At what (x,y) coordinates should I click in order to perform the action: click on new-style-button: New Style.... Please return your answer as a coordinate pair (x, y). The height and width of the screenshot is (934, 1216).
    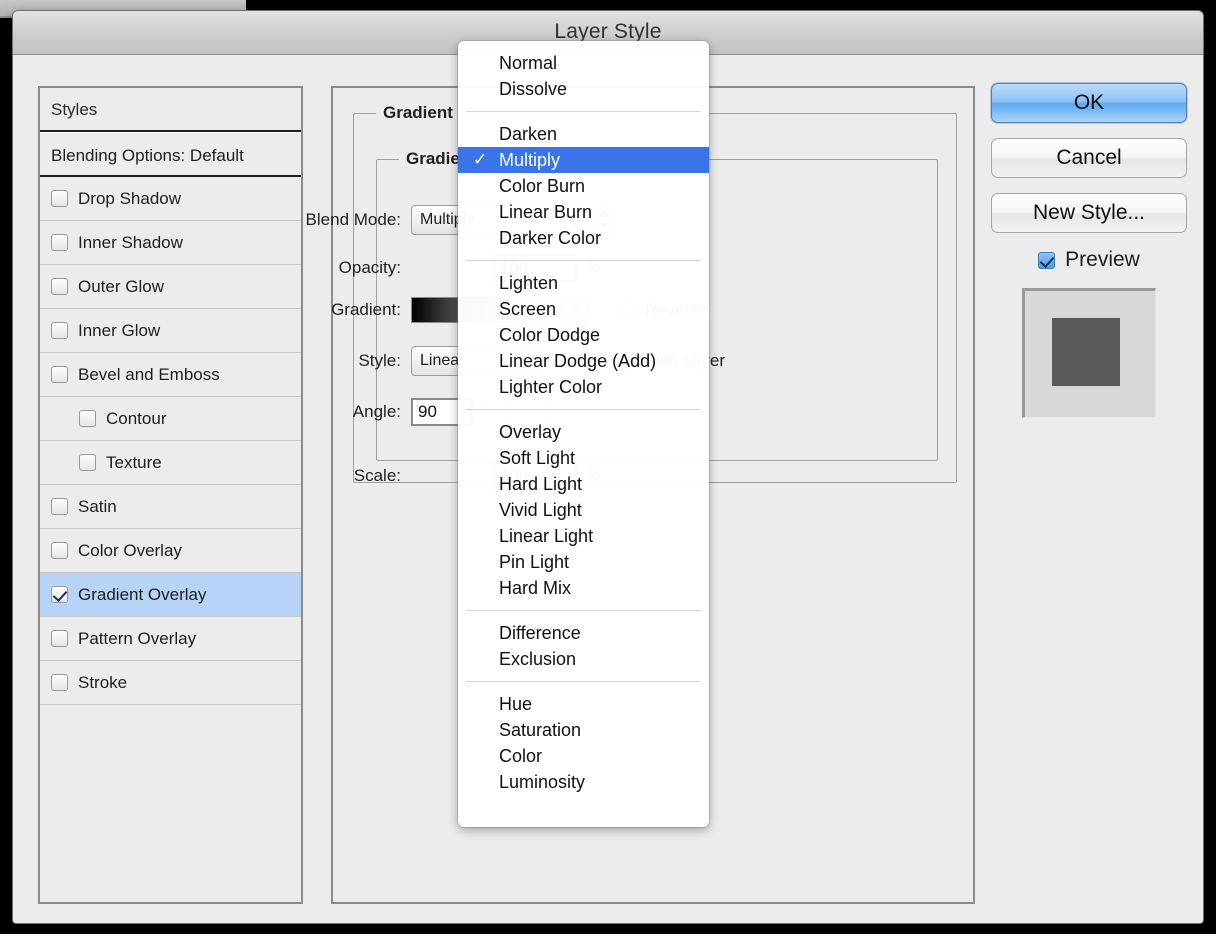
    Looking at the image, I should click on (1089, 213).